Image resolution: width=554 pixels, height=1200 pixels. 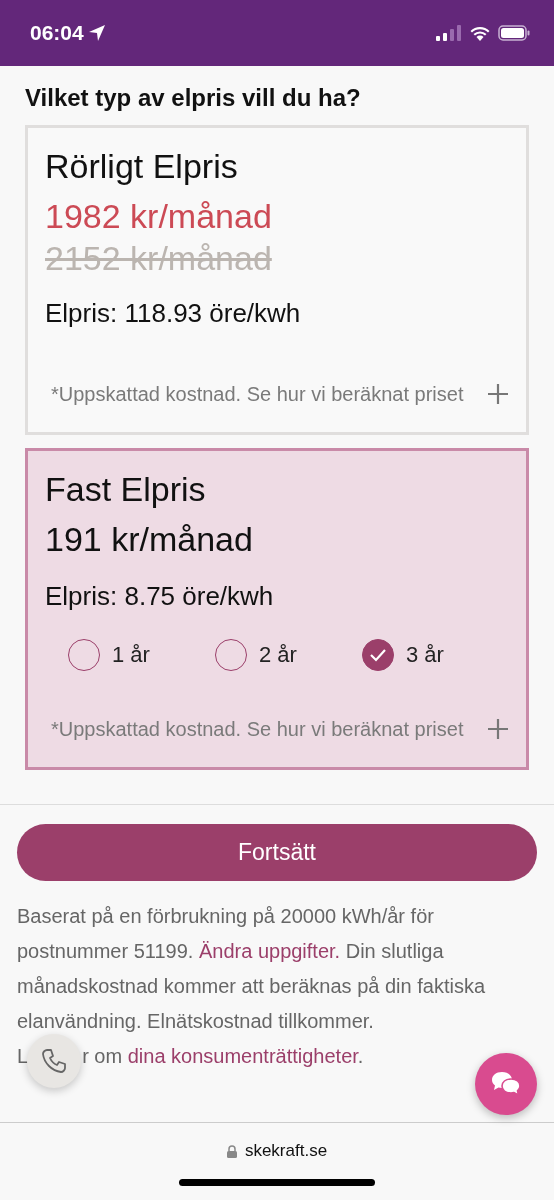 I want to click on phone-icon, so click(x=54, y=1061).